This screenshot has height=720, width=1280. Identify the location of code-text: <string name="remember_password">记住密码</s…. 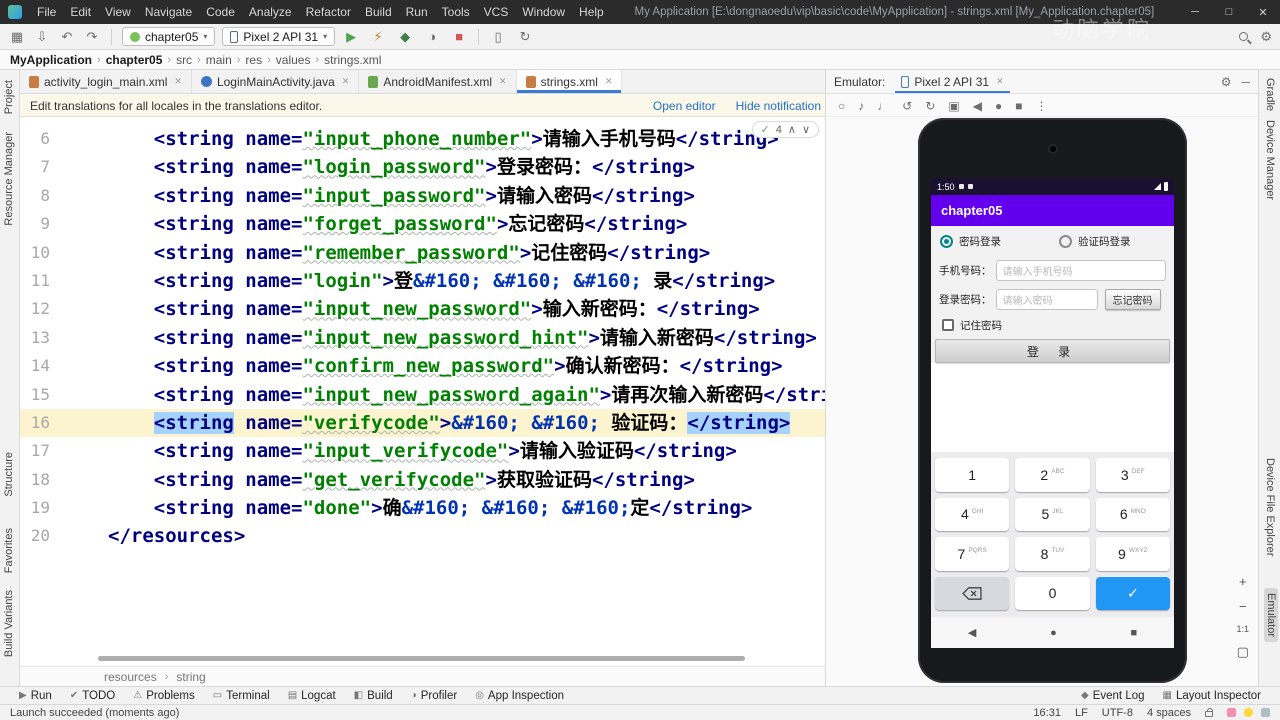
(383, 253).